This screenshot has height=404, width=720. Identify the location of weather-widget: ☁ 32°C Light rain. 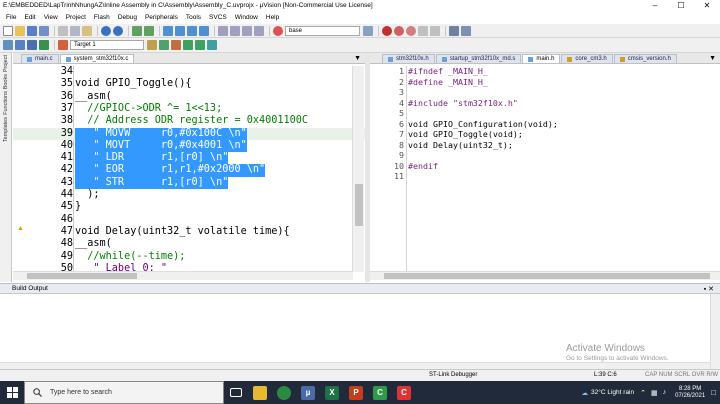
(608, 393).